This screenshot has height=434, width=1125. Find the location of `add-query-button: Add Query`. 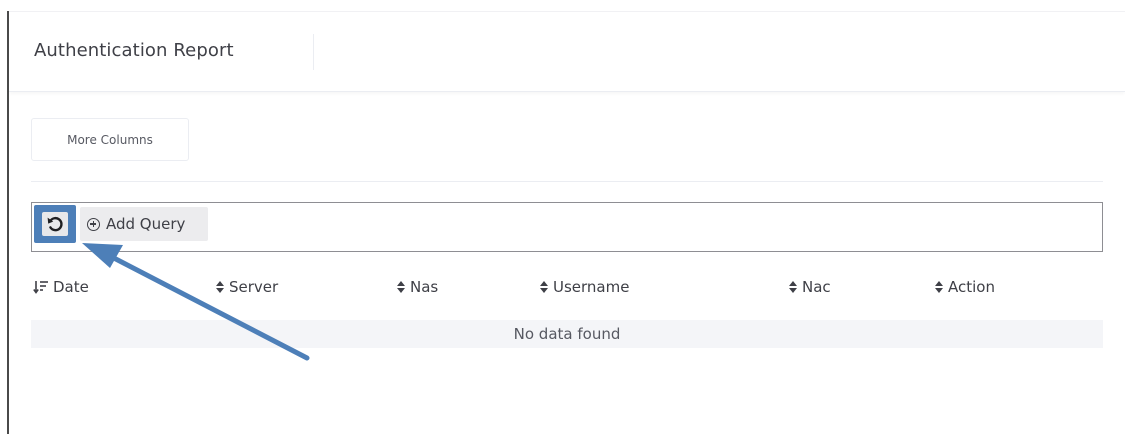

add-query-button: Add Query is located at coordinates (144, 224).